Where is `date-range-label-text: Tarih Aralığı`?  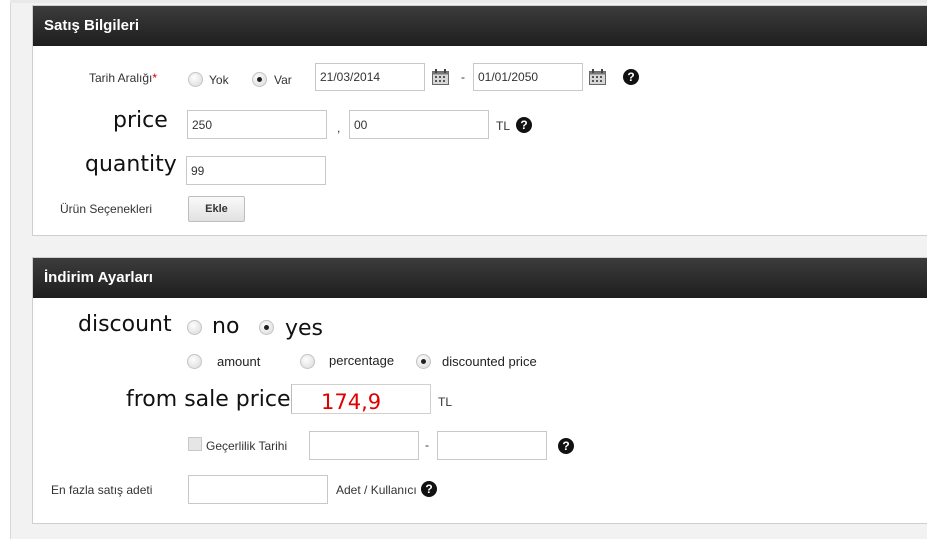 date-range-label-text: Tarih Aralığı is located at coordinates (121, 78).